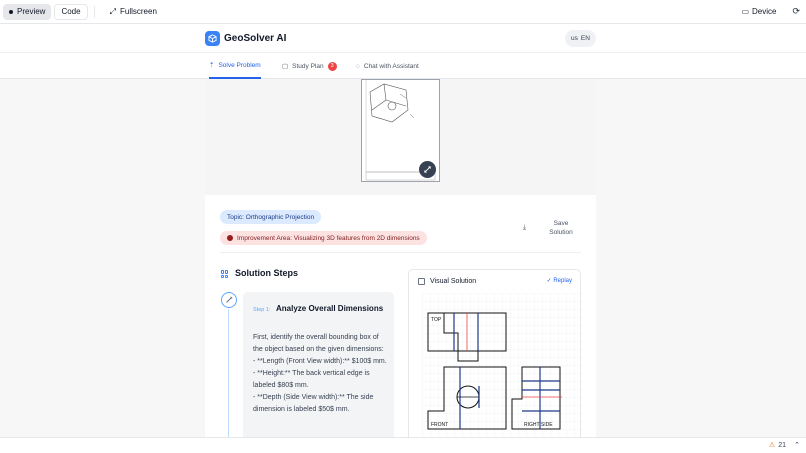 The width and height of the screenshot is (806, 453). I want to click on chevron-up-icon: ⌃, so click(797, 445).